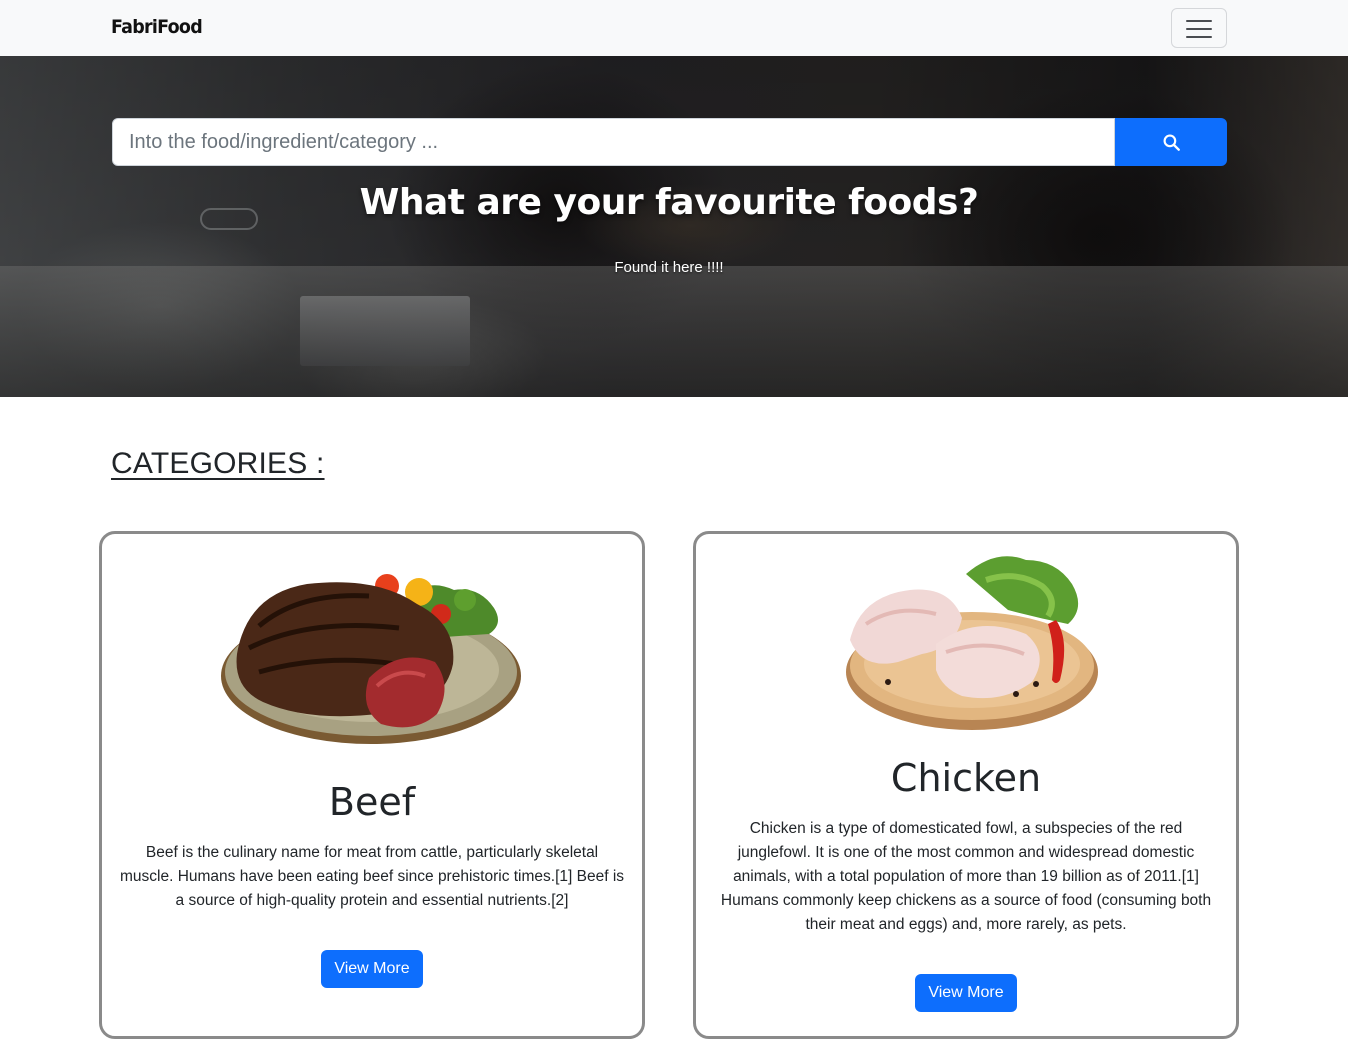 The image size is (1348, 1057). Describe the element at coordinates (972, 643) in the screenshot. I see `chicken-legs-image` at that location.